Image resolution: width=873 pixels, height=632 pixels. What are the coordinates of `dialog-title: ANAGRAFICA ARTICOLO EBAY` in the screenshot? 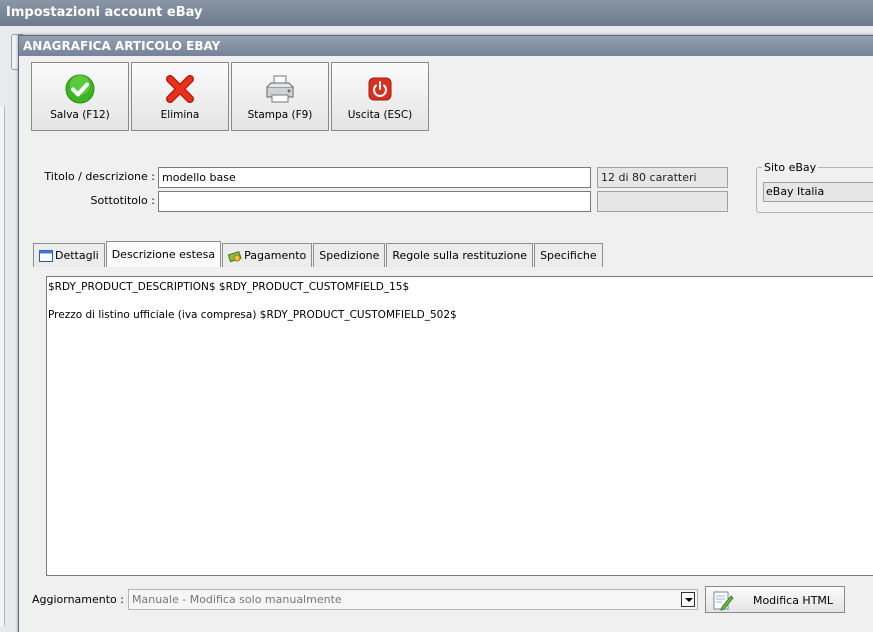 It's located at (446, 46).